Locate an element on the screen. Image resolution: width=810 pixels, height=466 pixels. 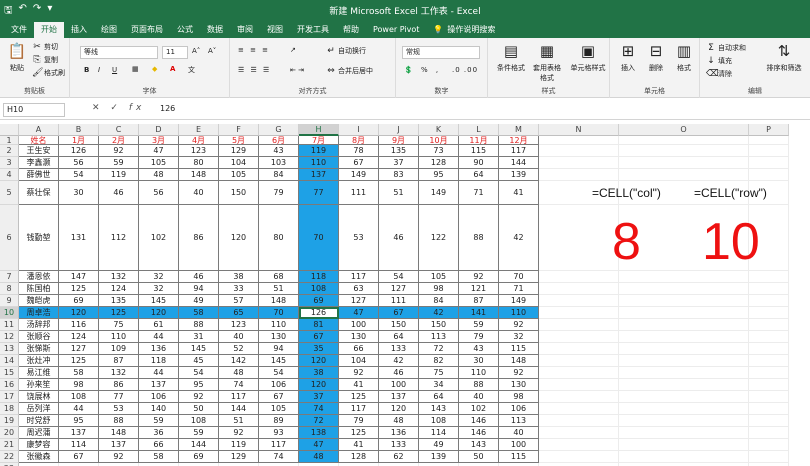
tab-10: 帮助 is located at coordinates (351, 30).